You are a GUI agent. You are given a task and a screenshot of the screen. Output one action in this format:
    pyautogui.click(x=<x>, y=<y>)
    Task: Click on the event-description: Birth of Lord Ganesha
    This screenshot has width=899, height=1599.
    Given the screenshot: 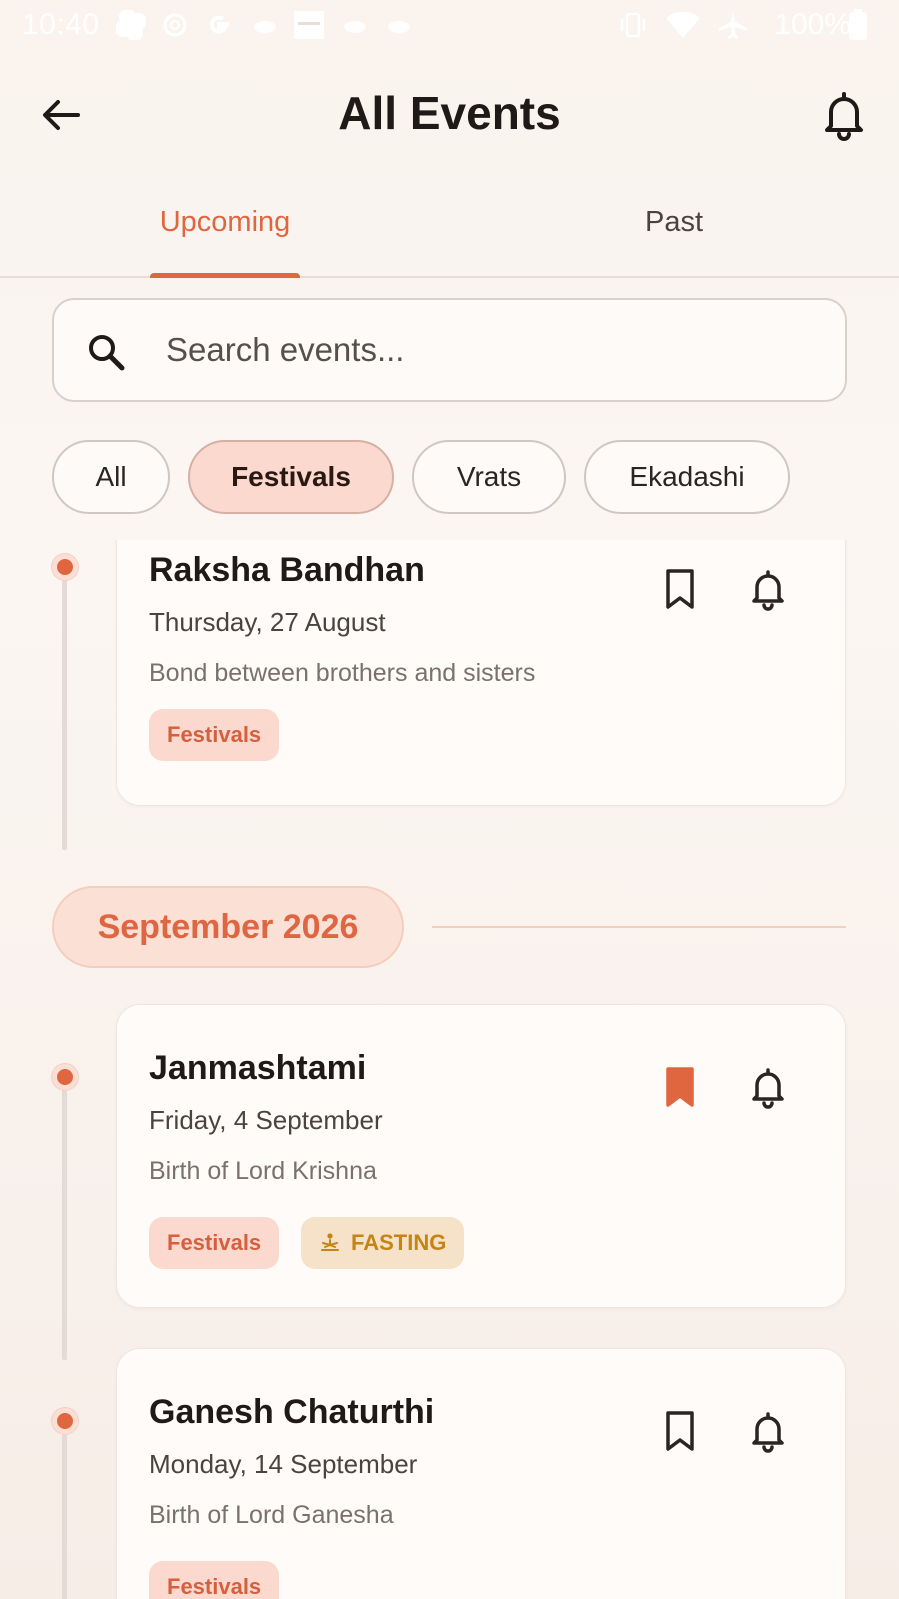 What is the action you would take?
    pyautogui.click(x=271, y=1515)
    